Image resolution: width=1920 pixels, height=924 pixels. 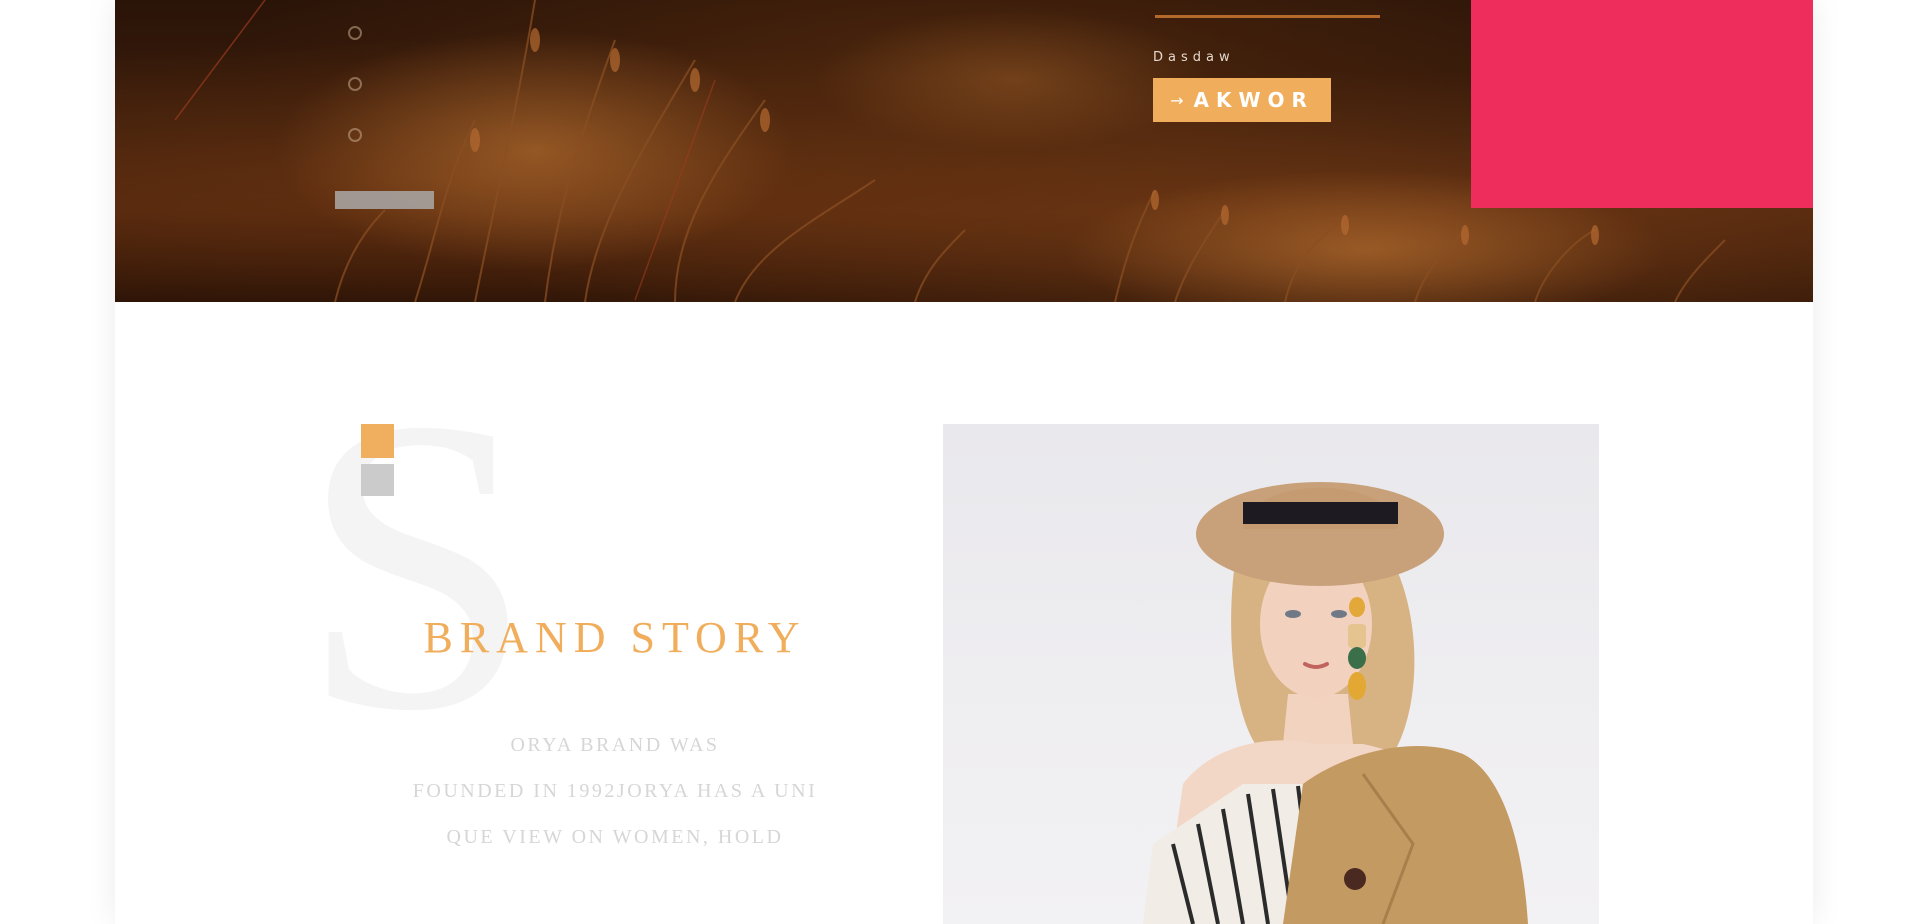 What do you see at coordinates (1642, 104) in the screenshot?
I see `pink-accent-block` at bounding box center [1642, 104].